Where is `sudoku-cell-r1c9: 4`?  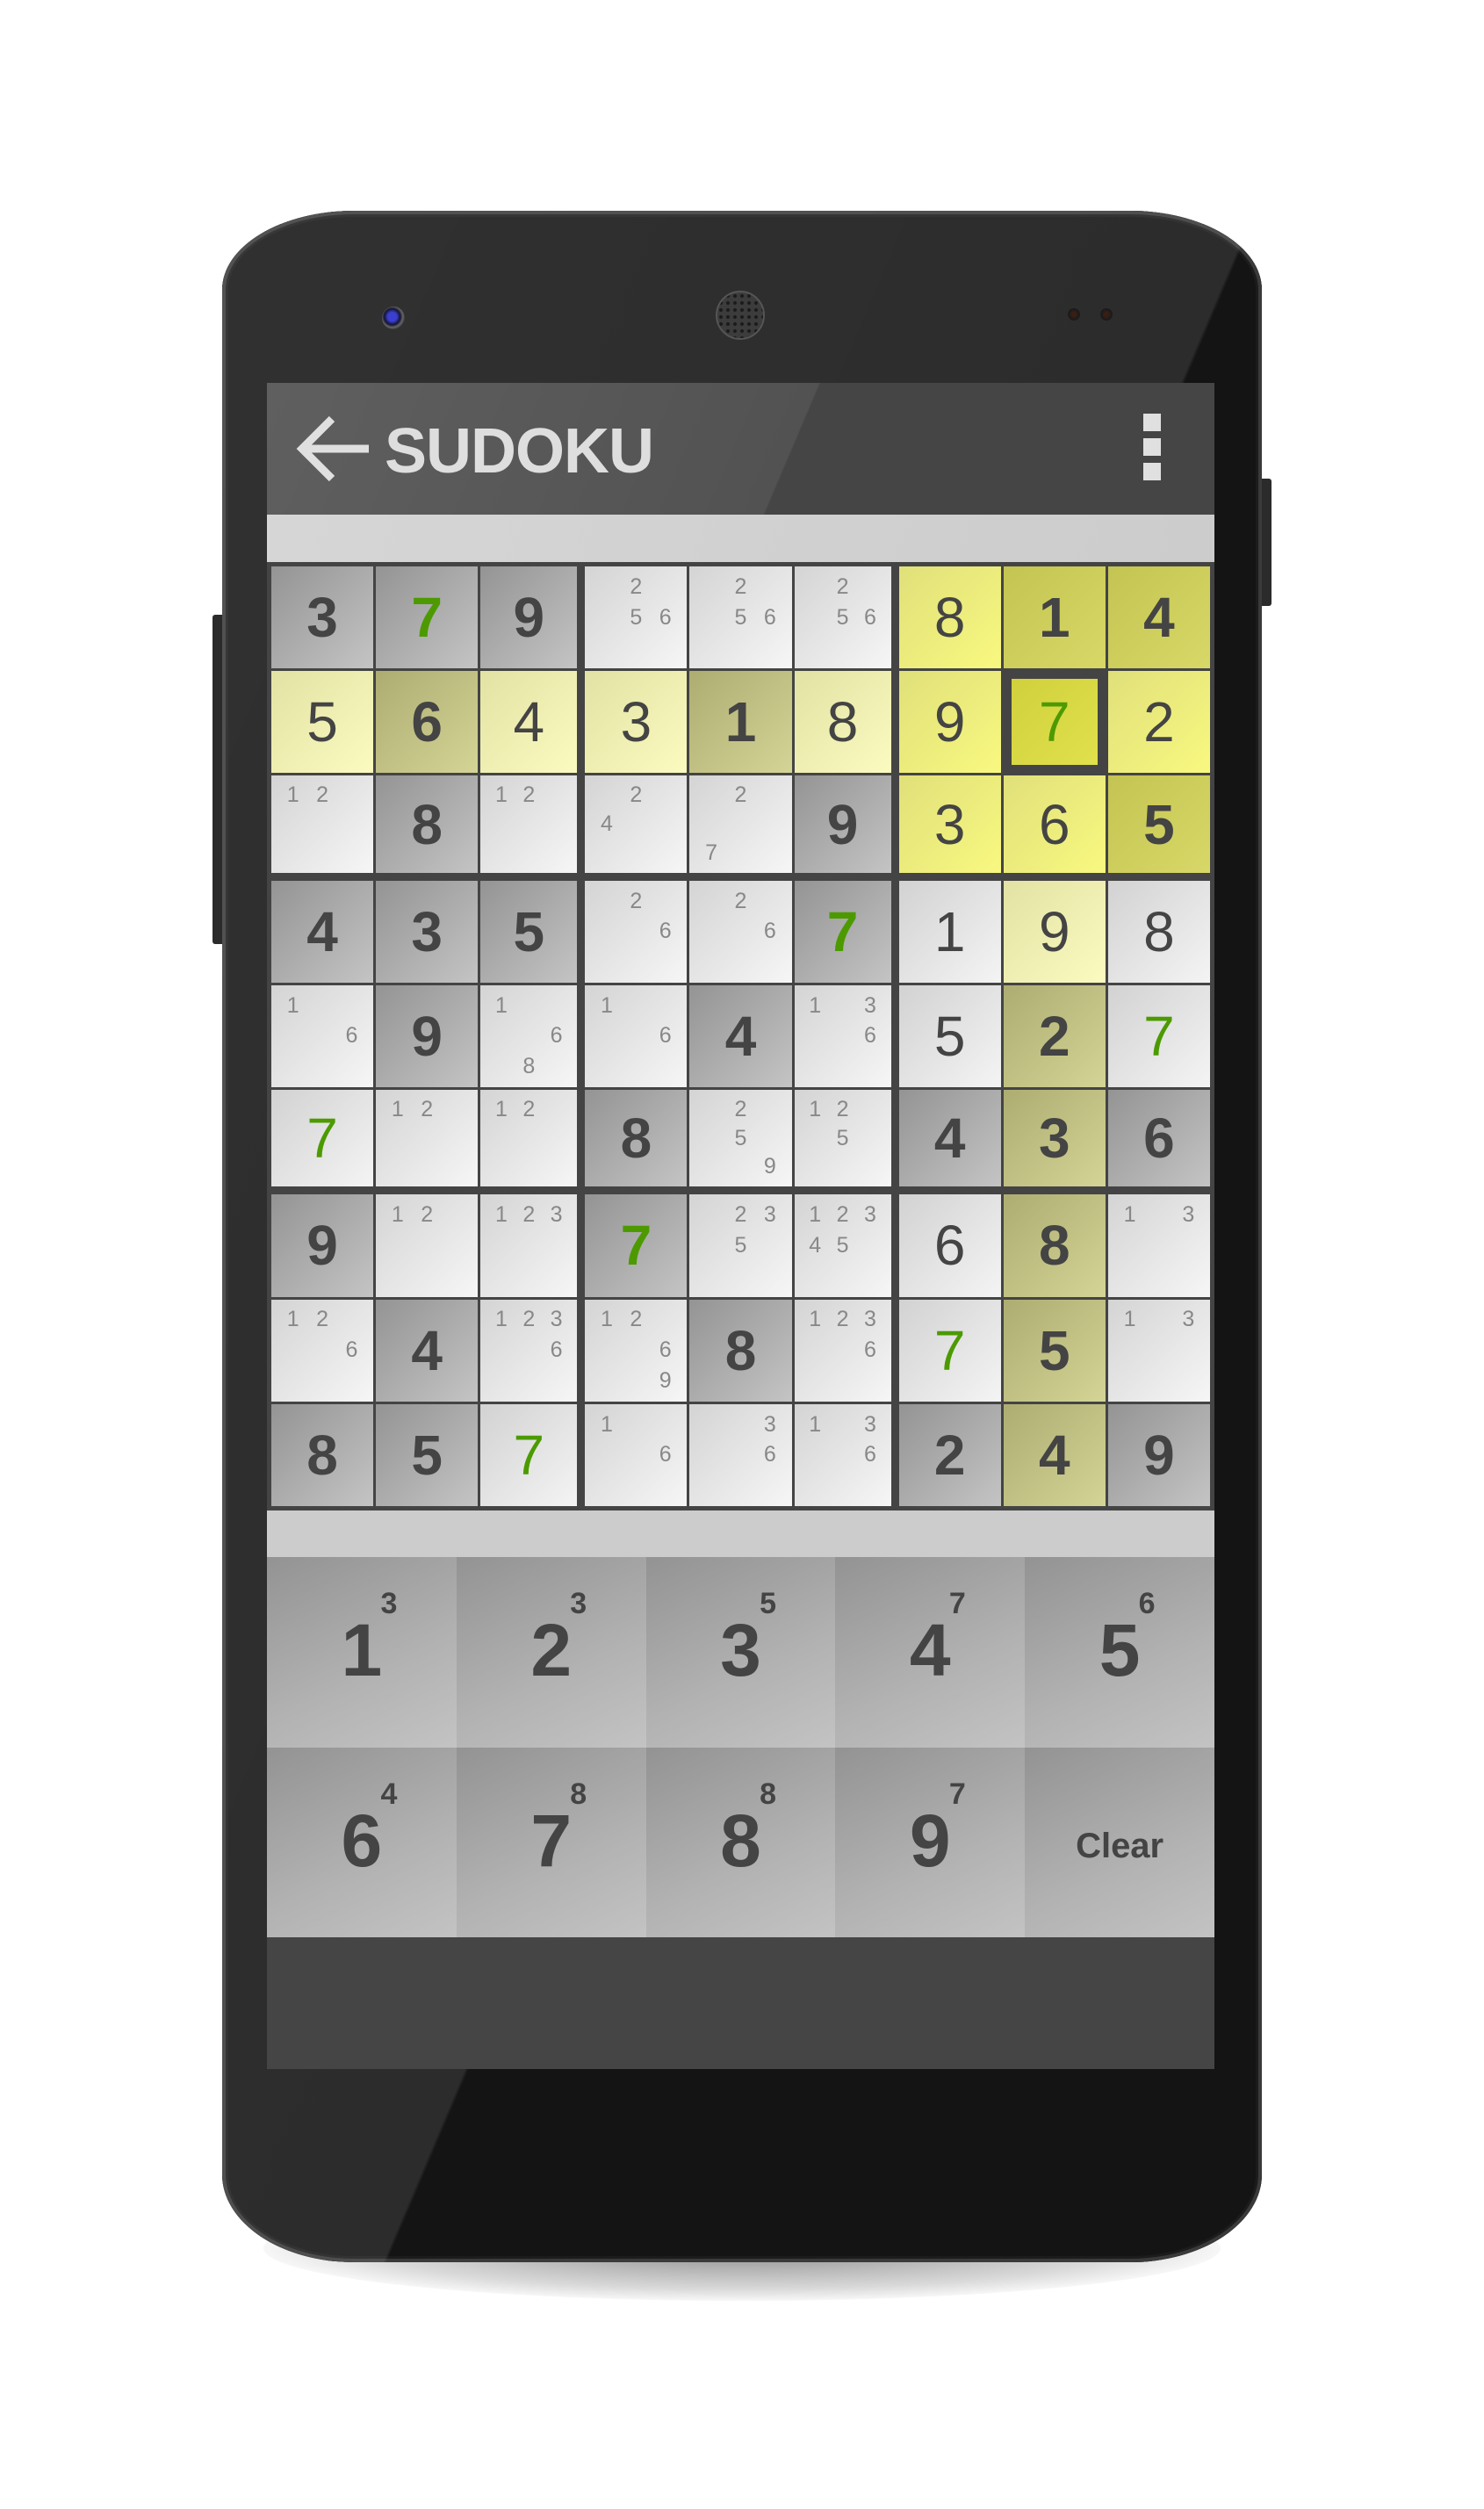
sudoku-cell-r1c9: 4 is located at coordinates (1158, 617).